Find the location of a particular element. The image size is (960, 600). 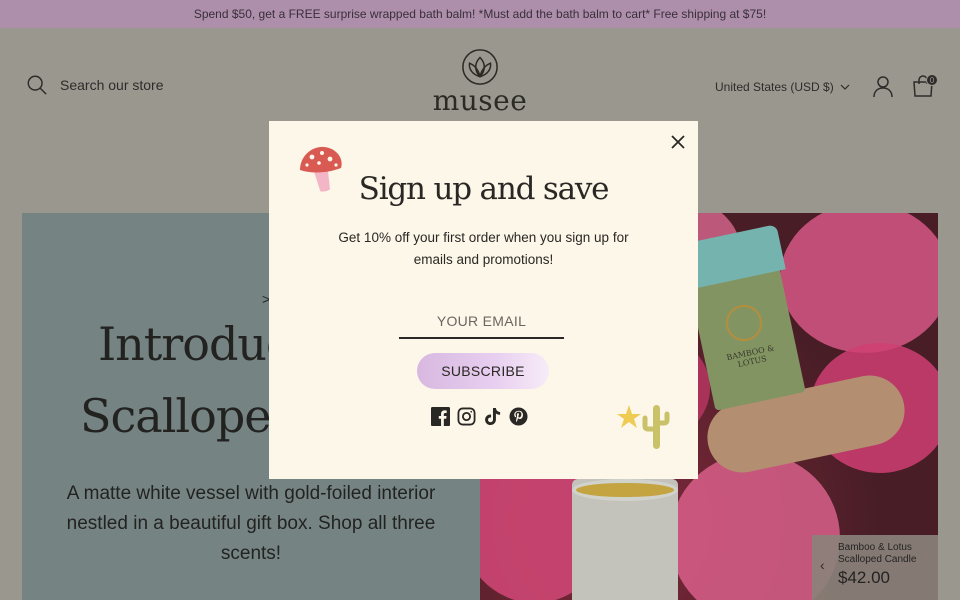

cart-count-badge: 0 is located at coordinates (932, 80).